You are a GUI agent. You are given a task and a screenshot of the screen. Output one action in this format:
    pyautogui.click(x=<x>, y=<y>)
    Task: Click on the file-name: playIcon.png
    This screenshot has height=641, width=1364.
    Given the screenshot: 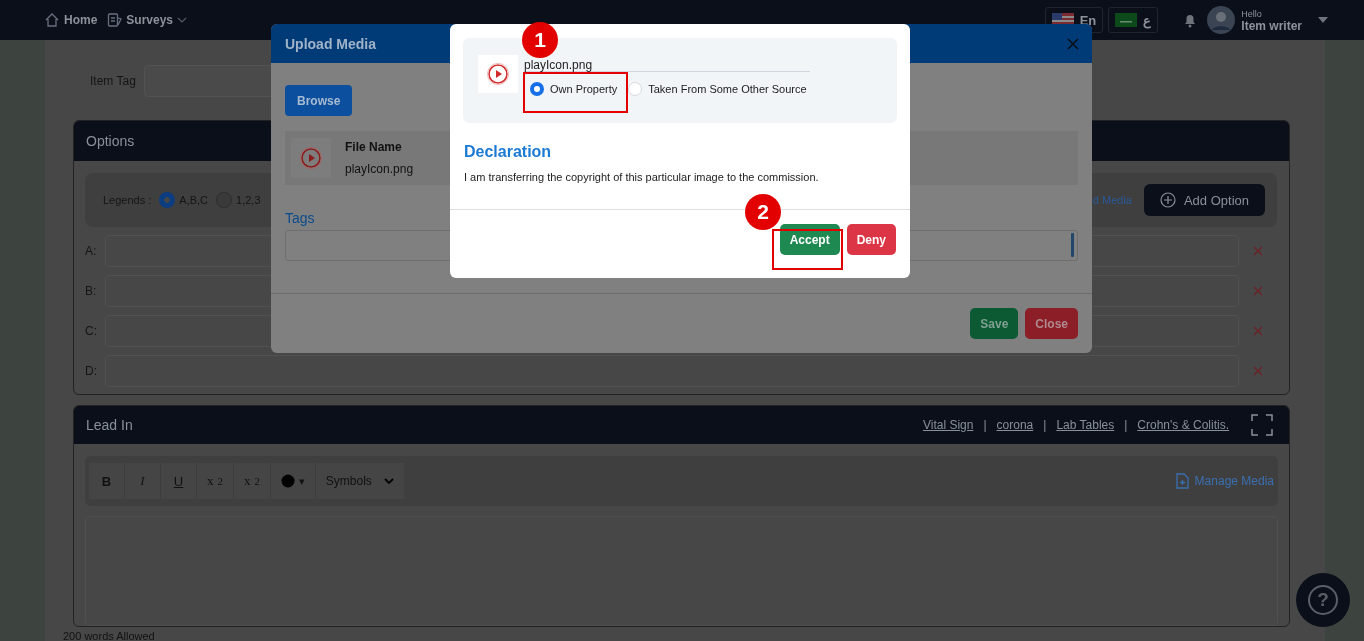 What is the action you would take?
    pyautogui.click(x=379, y=169)
    